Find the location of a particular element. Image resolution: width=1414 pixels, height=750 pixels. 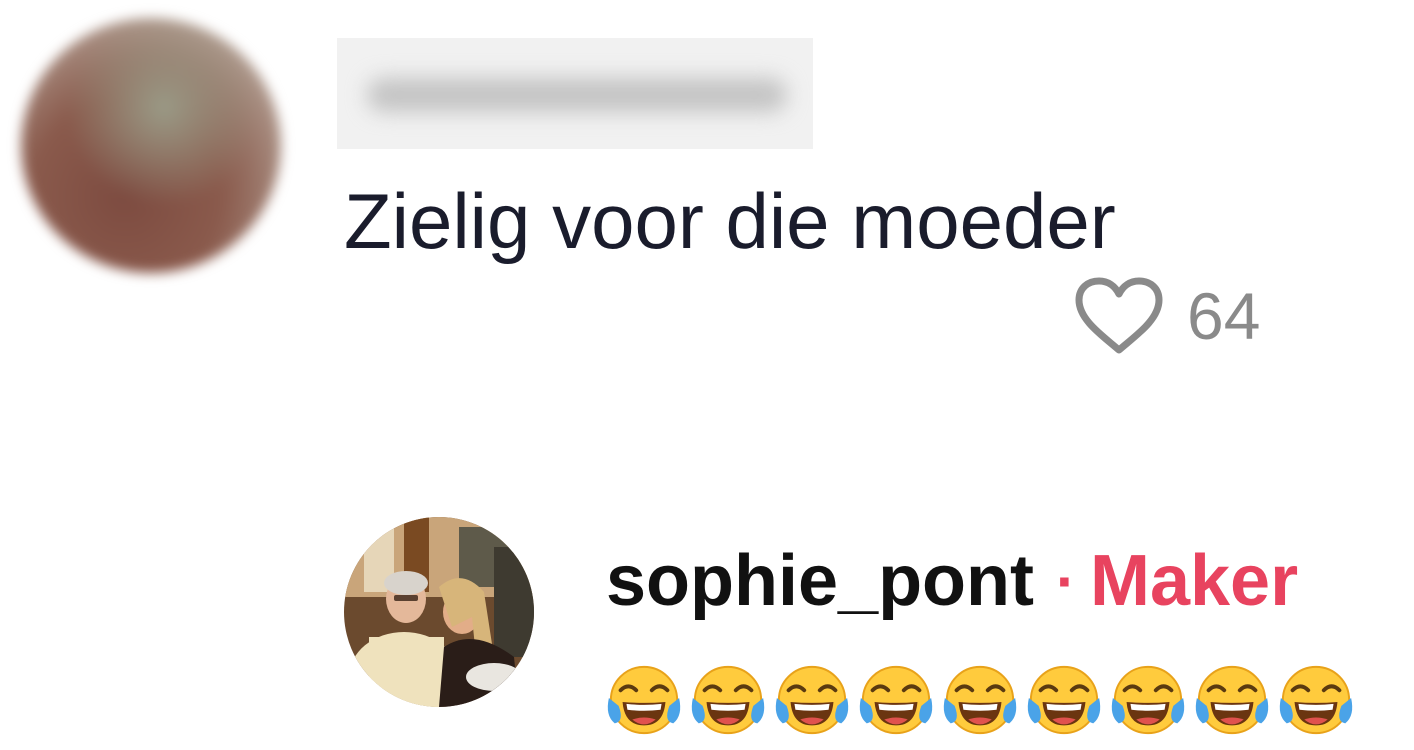

comment-like-button: 64 is located at coordinates (1166, 316).